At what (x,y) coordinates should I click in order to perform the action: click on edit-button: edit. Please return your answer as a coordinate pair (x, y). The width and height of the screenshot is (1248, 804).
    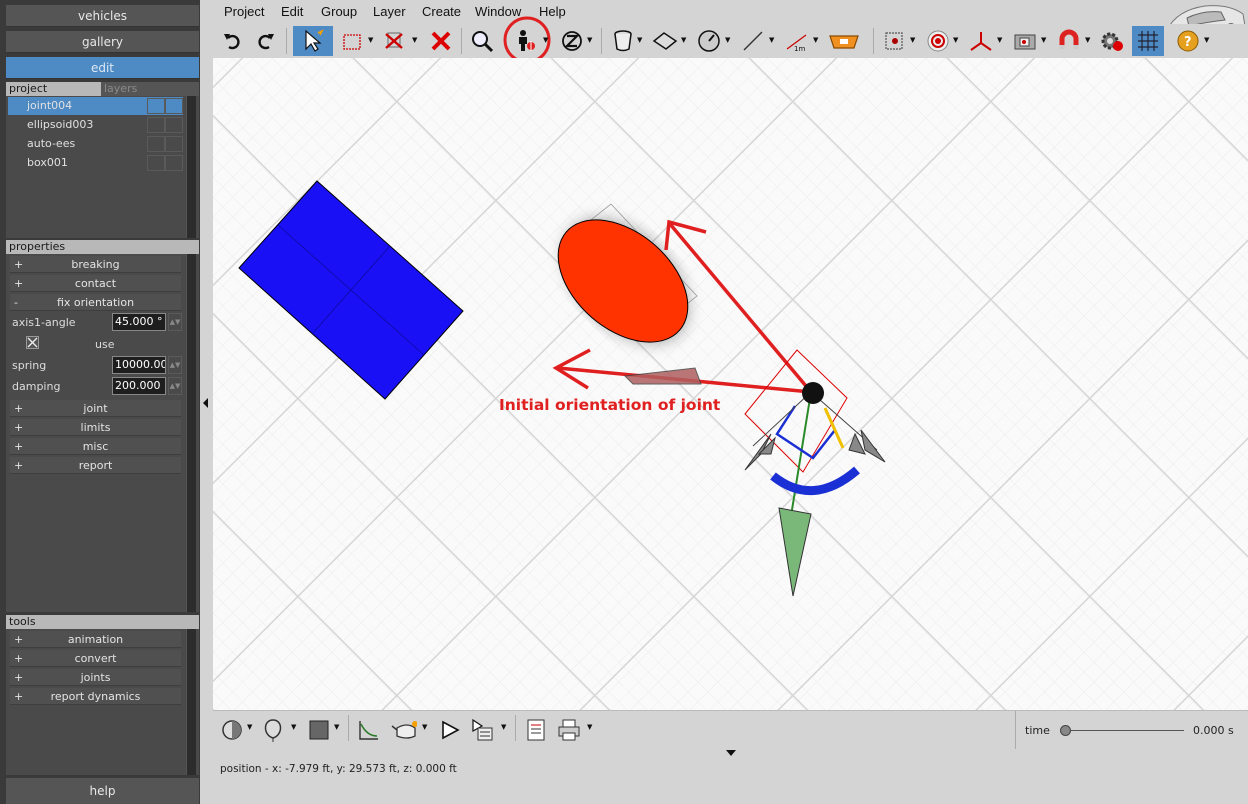
    Looking at the image, I should click on (102, 68).